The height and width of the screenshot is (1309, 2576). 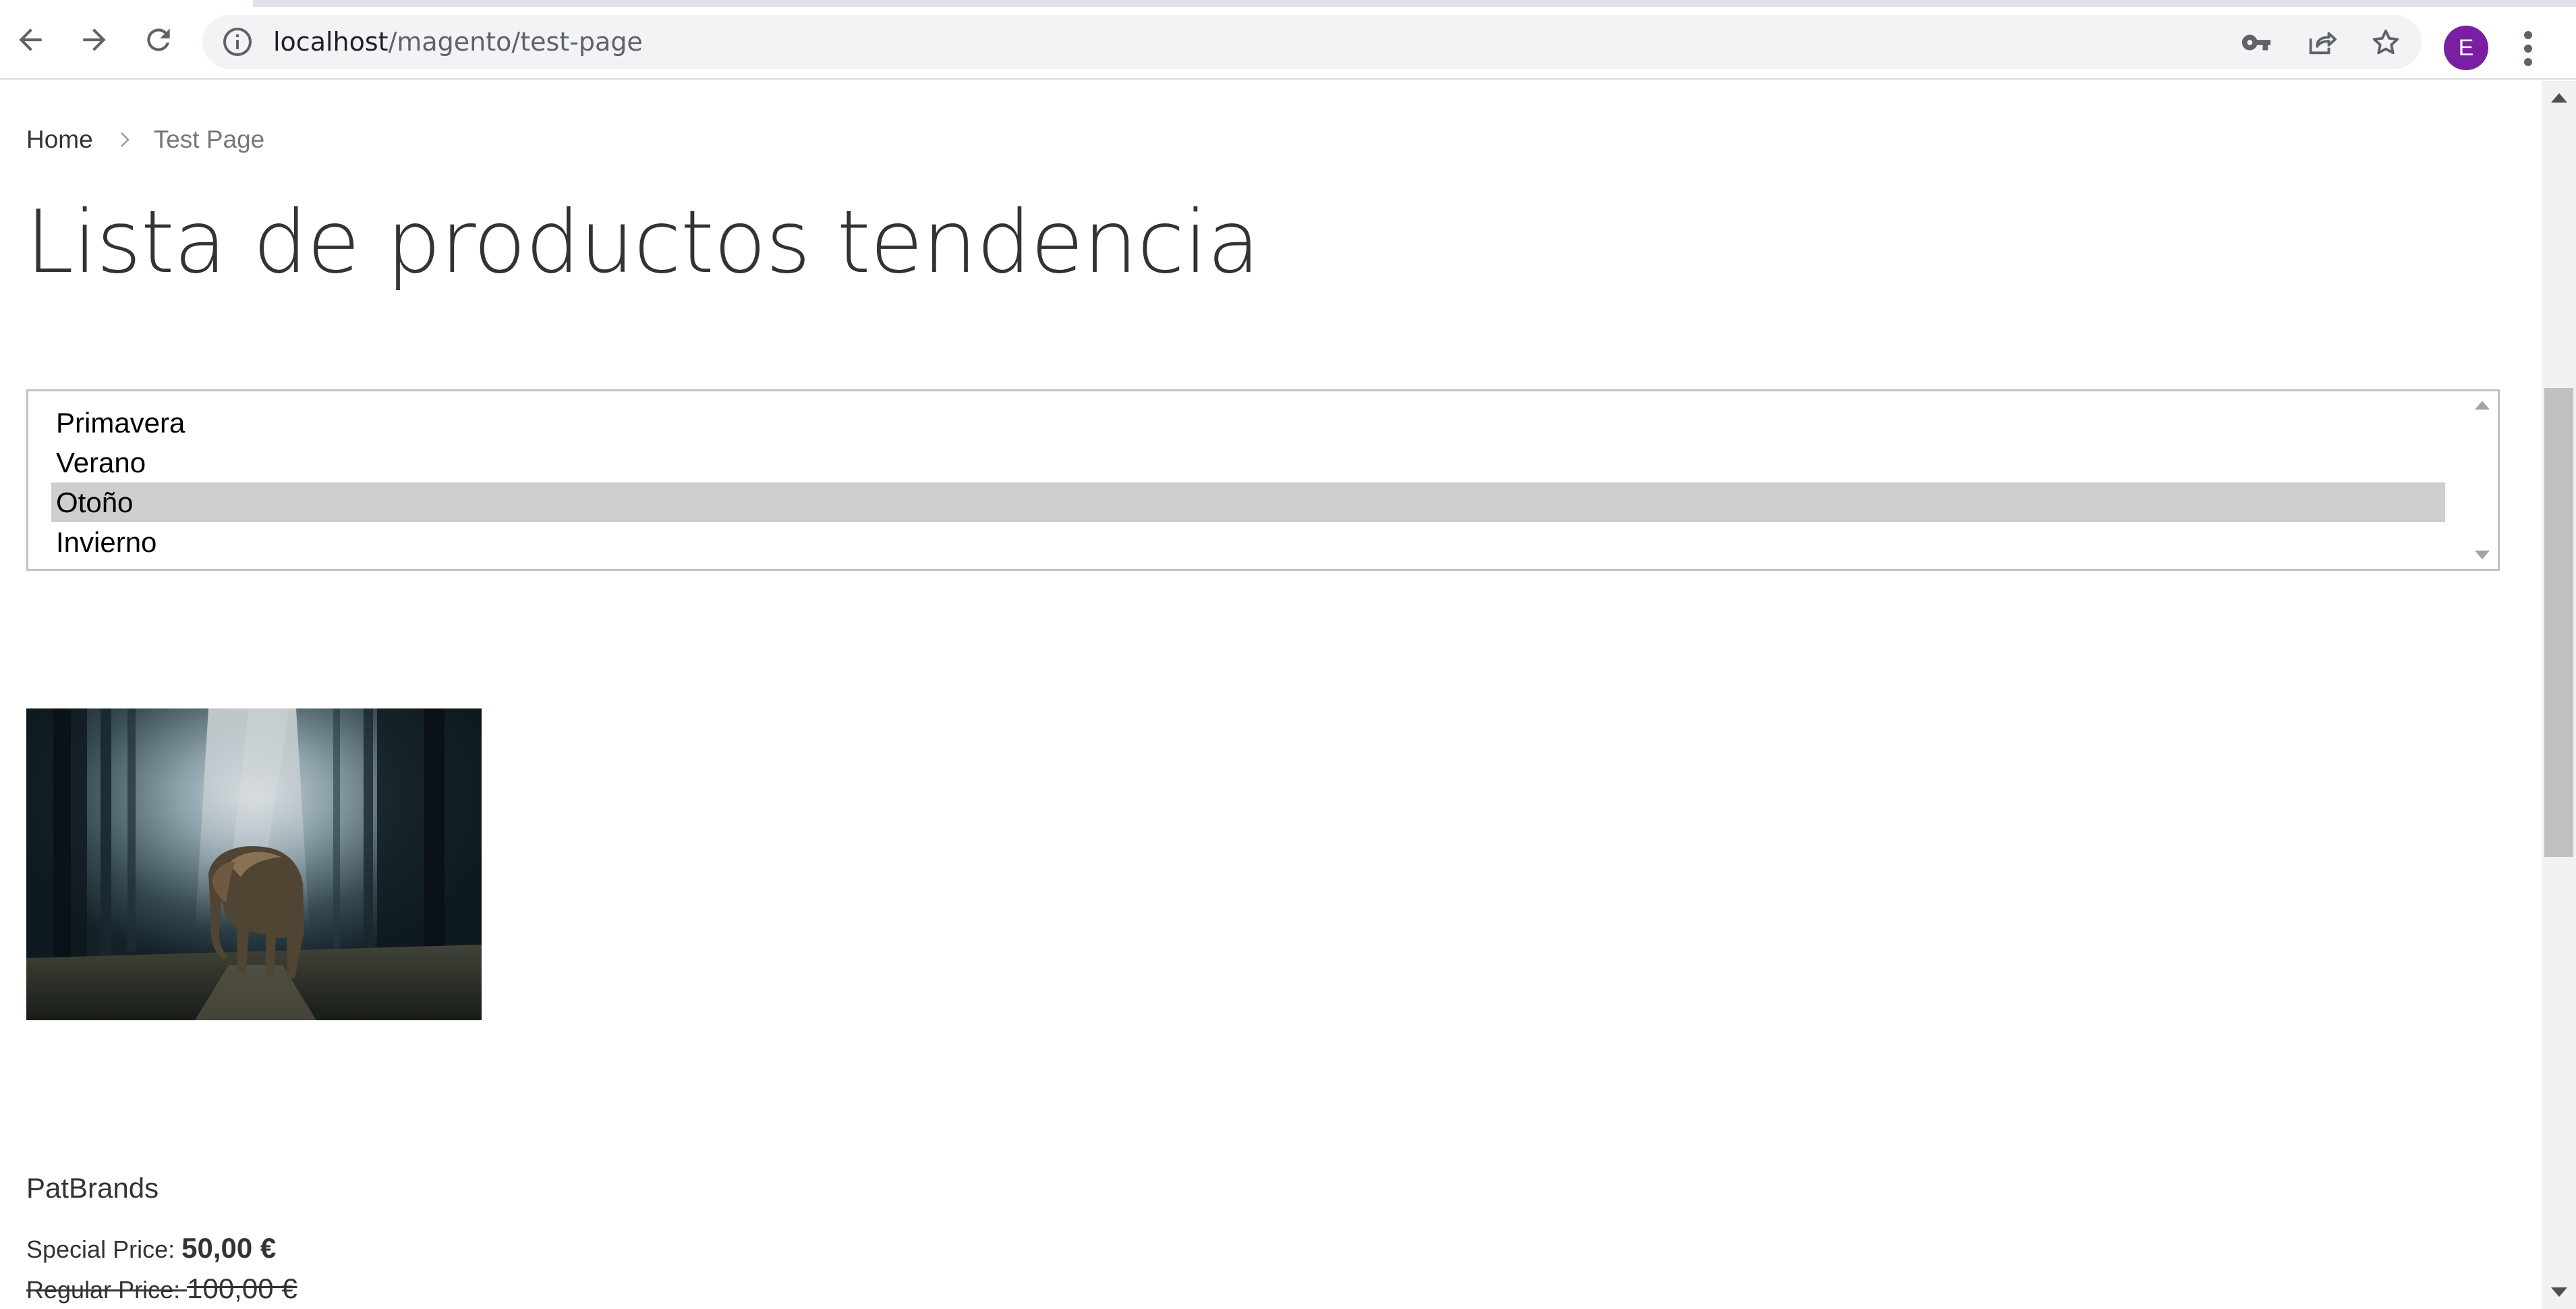 What do you see at coordinates (209, 139) in the screenshot?
I see `breadcrumb-current: Test Page` at bounding box center [209, 139].